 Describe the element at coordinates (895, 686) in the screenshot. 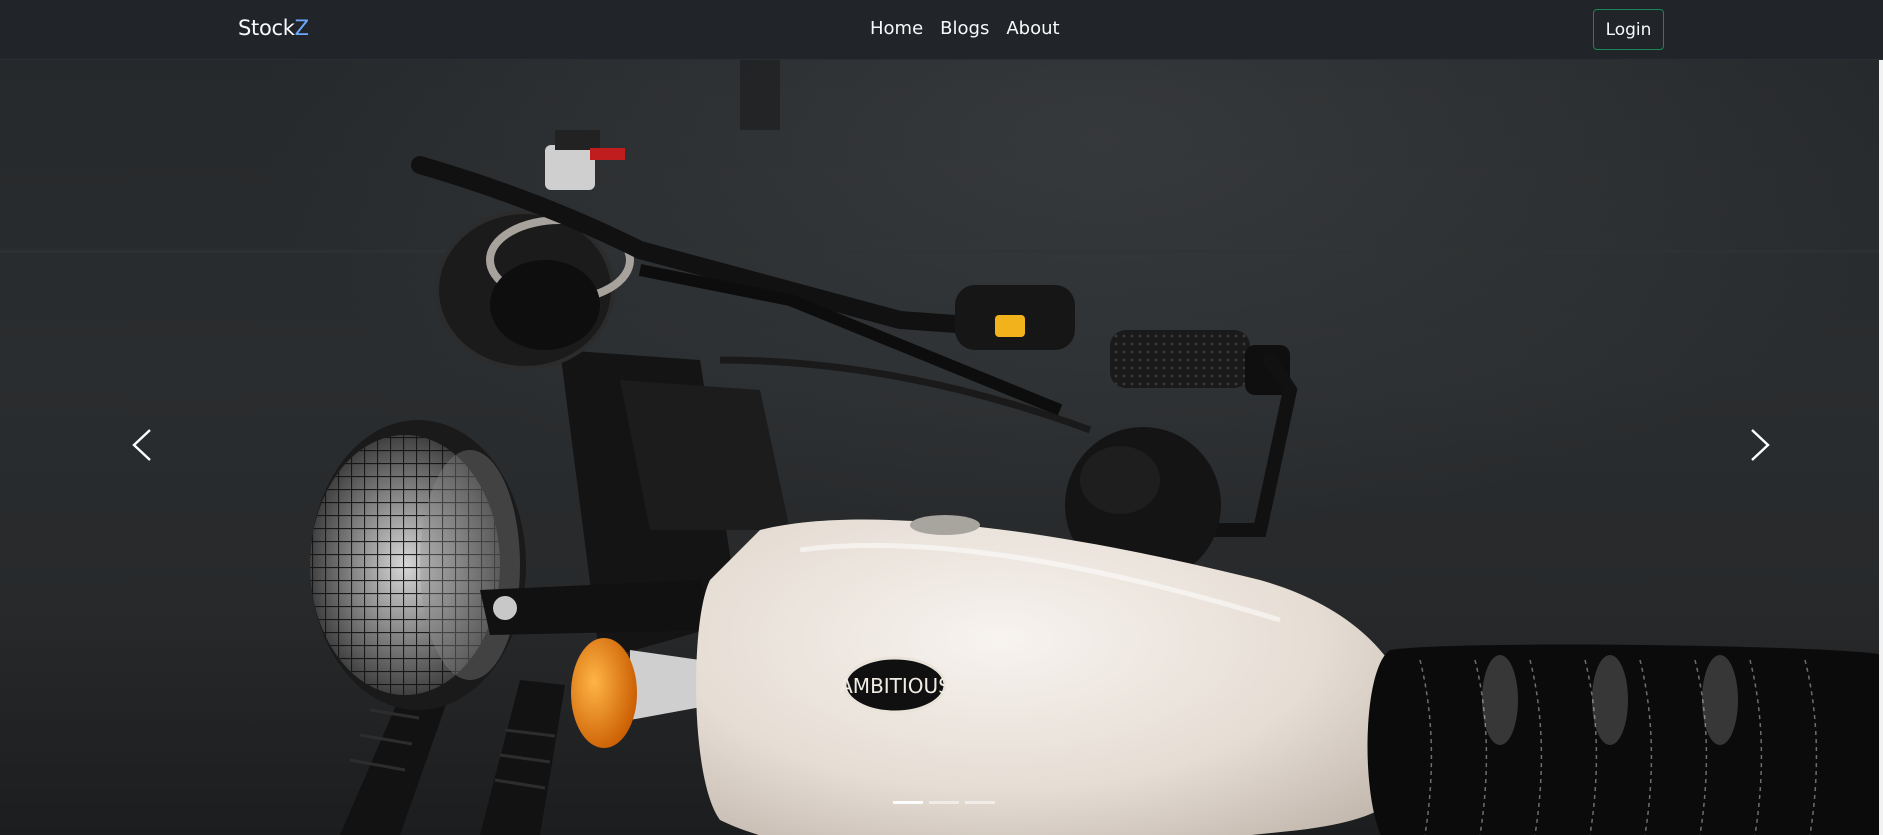

I see `tank-badge-text: AMBITIOUS` at that location.